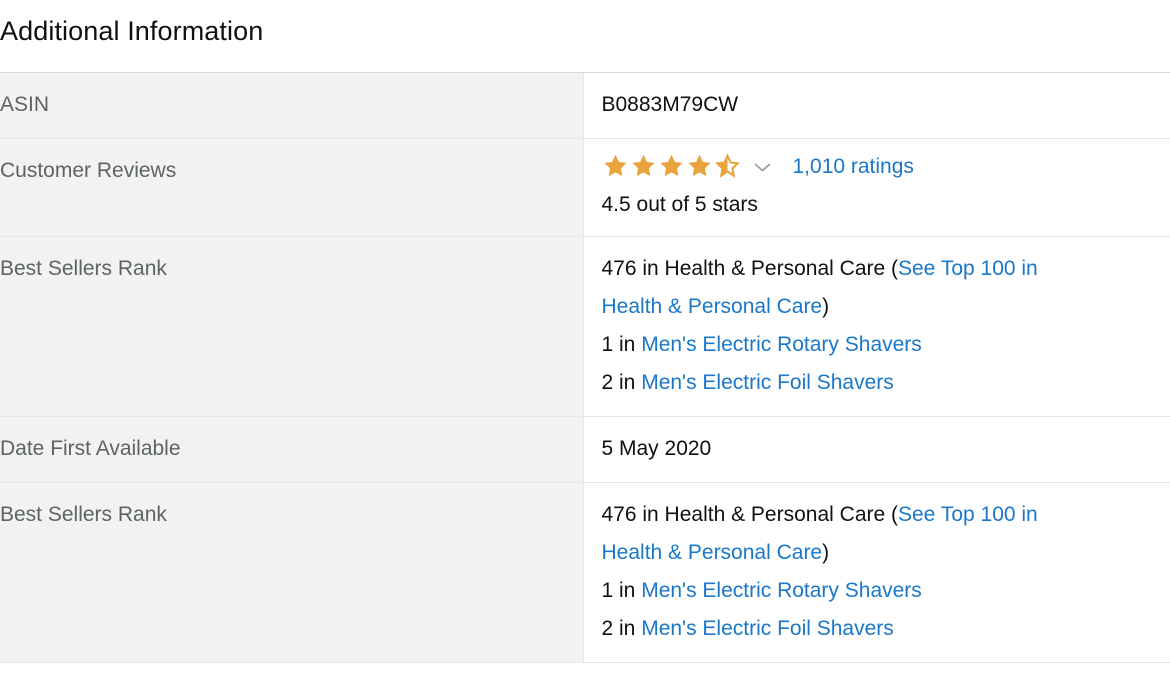 The height and width of the screenshot is (700, 1170). I want to click on row-value-customer-reviews: 1,010 ratings 4.5 out of 5 stars, so click(876, 187).